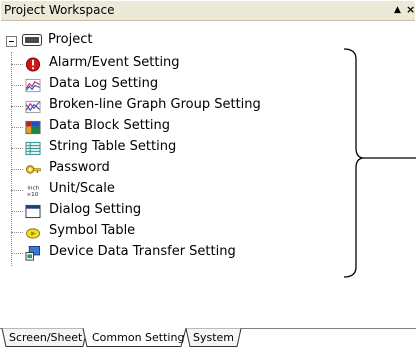 This screenshot has width=416, height=352. What do you see at coordinates (33, 211) in the screenshot?
I see `dialog-icon` at bounding box center [33, 211].